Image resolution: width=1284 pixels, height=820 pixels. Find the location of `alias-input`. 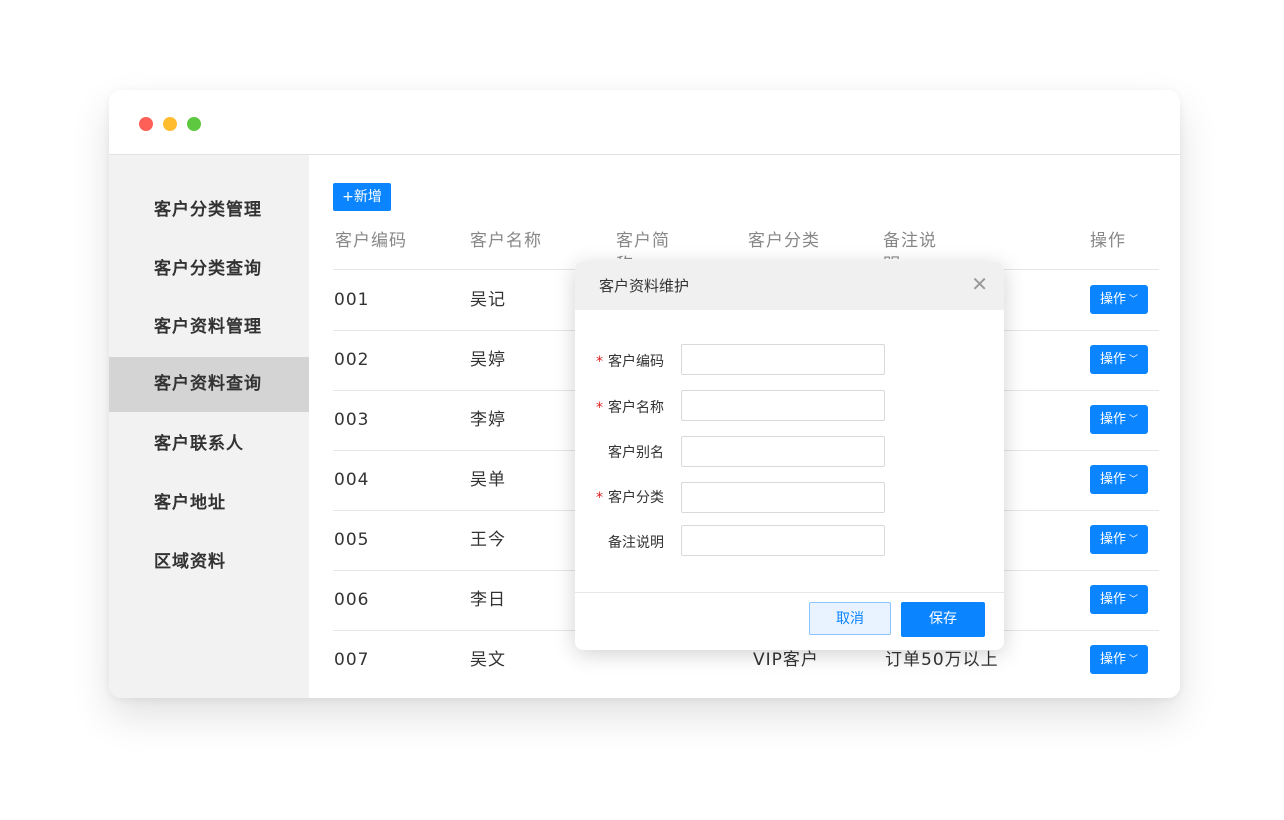

alias-input is located at coordinates (783, 451).